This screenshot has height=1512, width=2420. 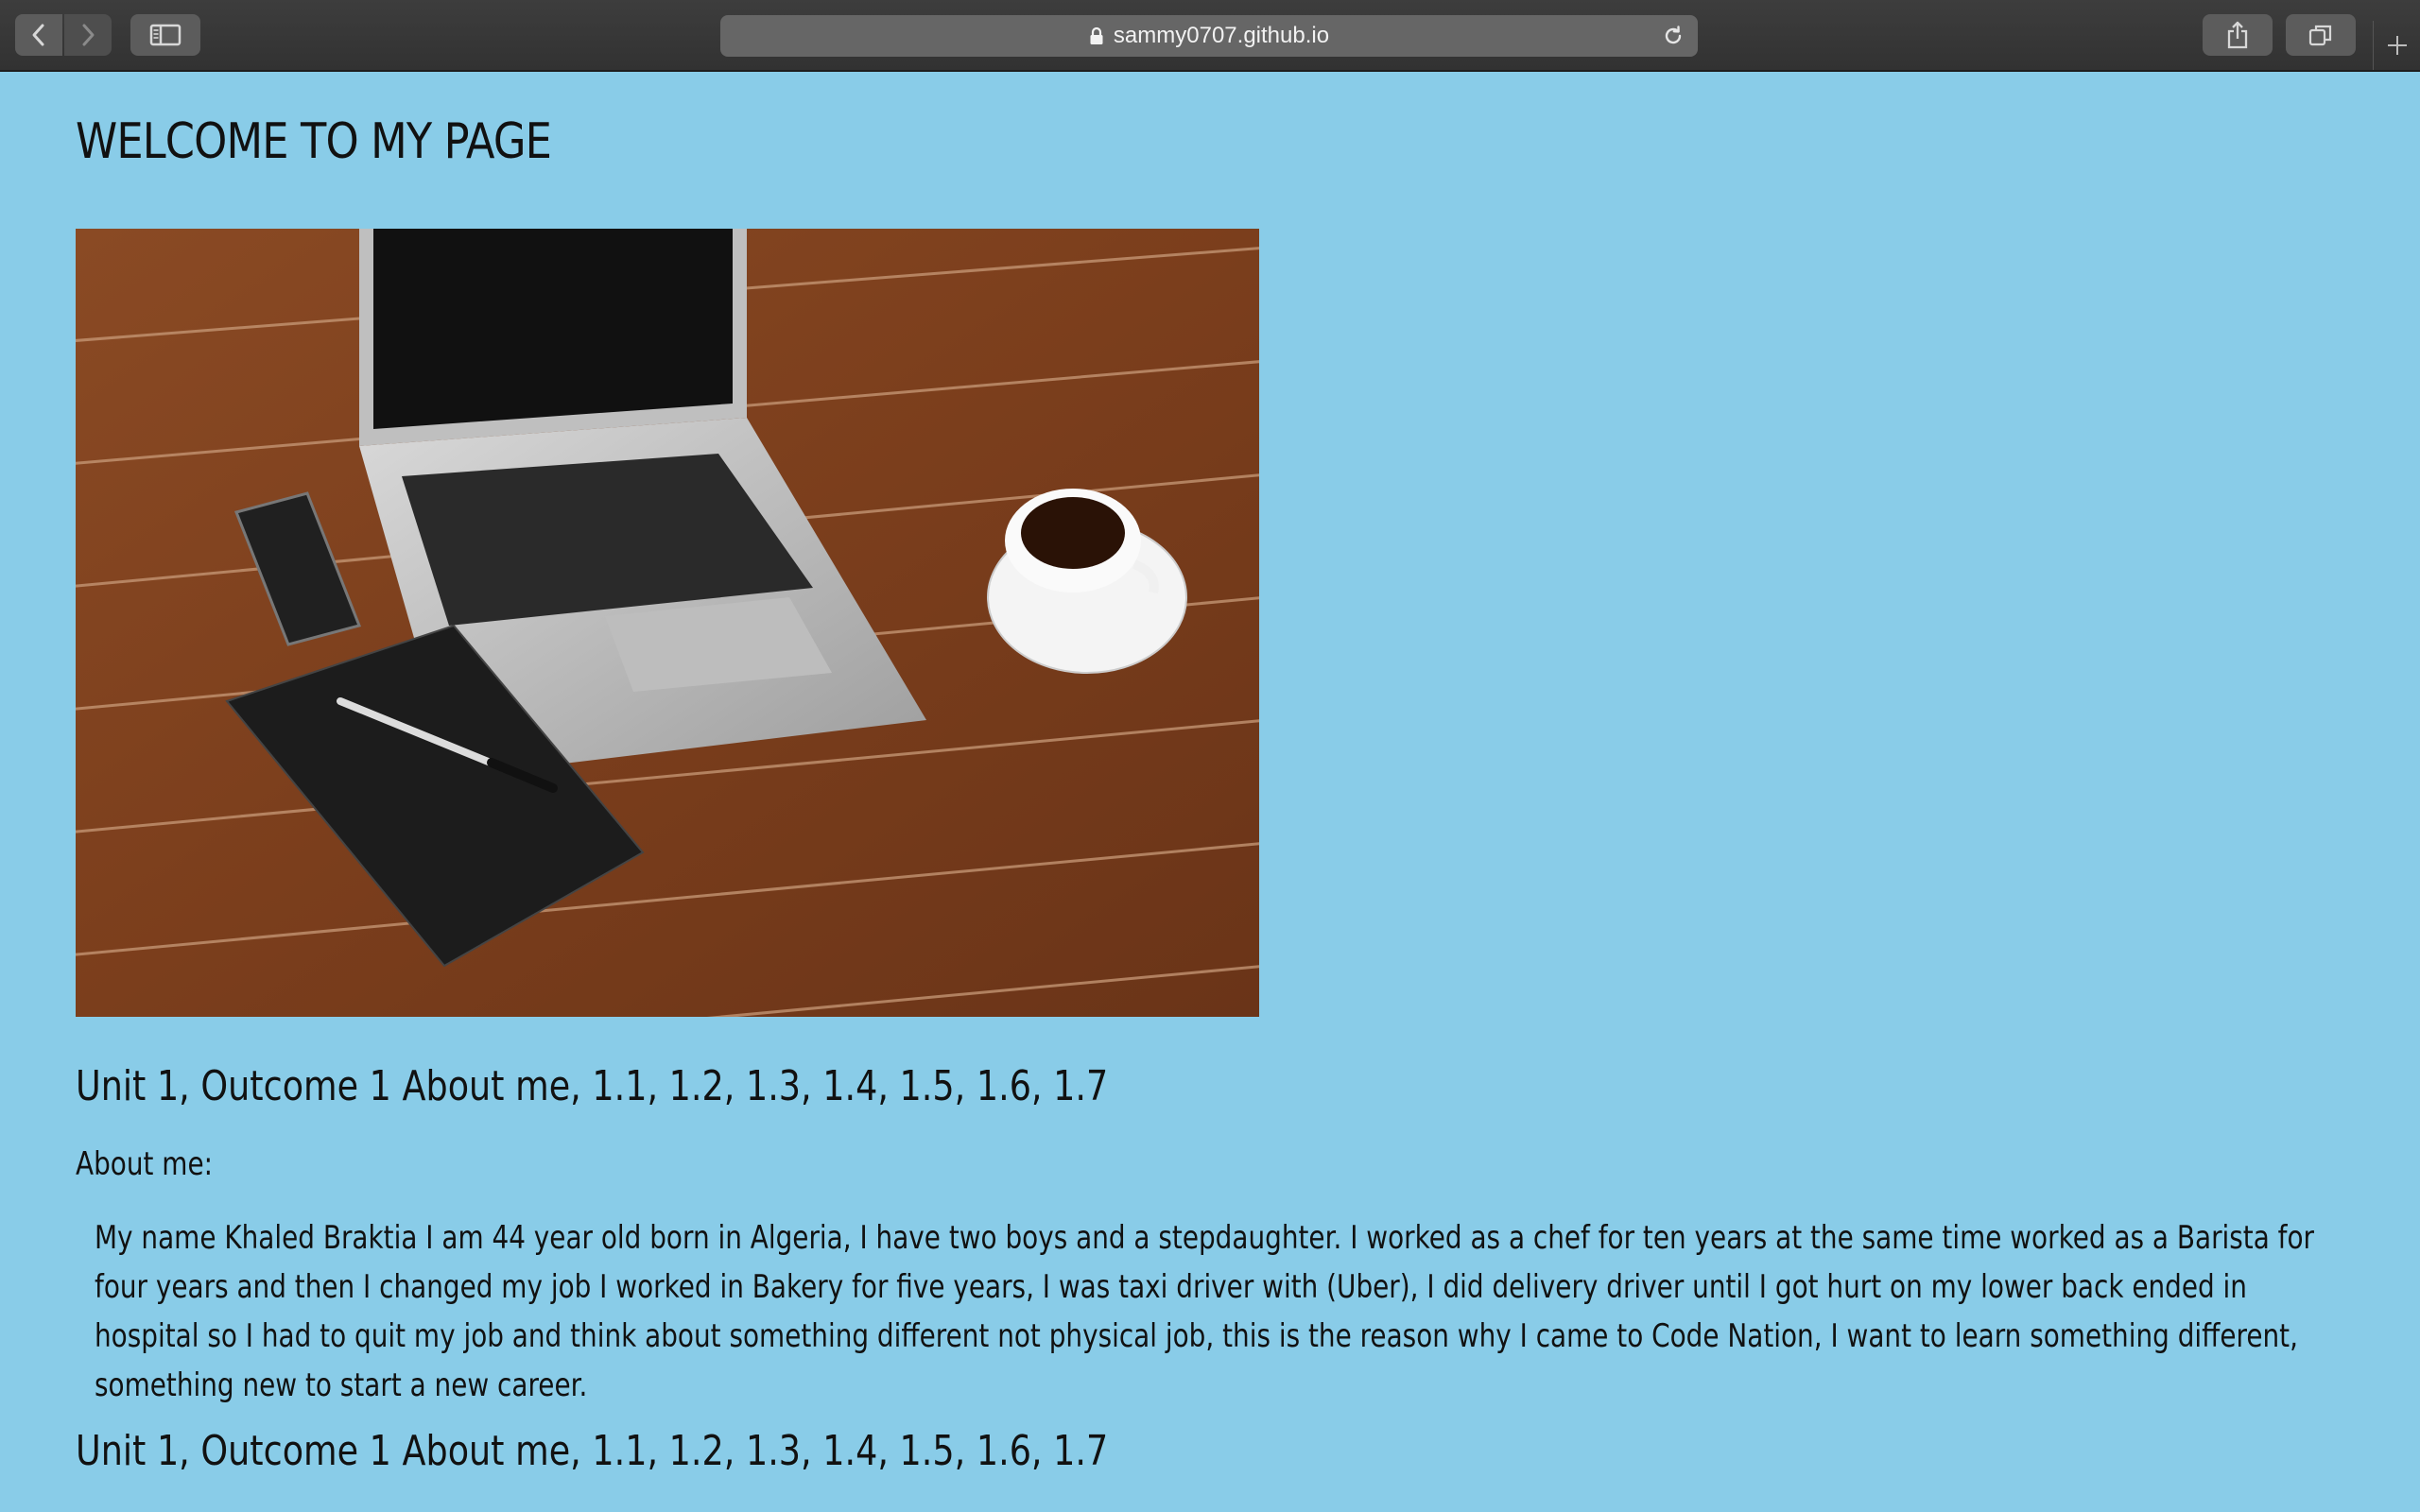 I want to click on sidebar-toggle-button, so click(x=165, y=35).